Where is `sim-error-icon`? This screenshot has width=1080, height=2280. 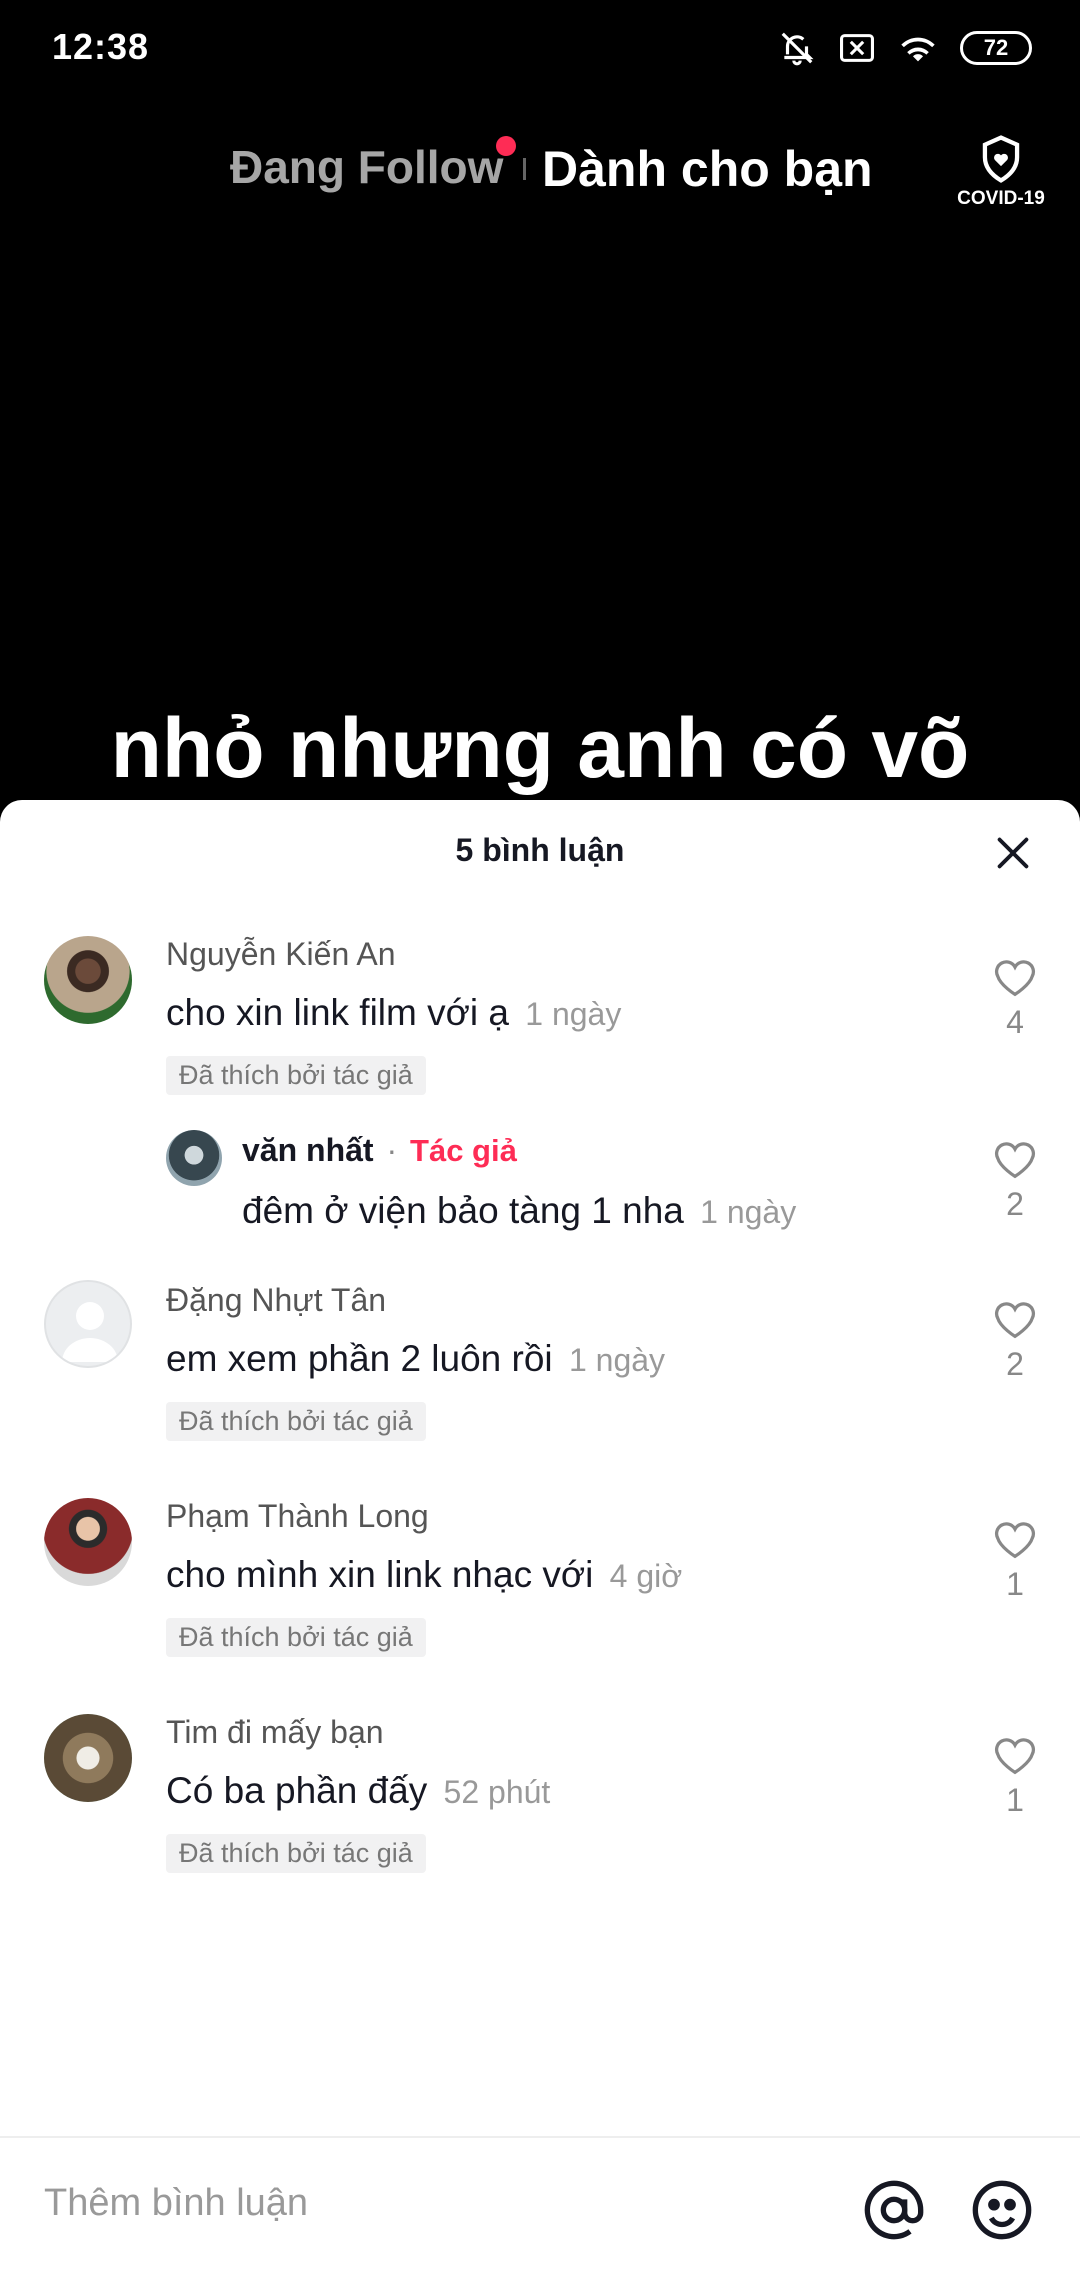 sim-error-icon is located at coordinates (857, 48).